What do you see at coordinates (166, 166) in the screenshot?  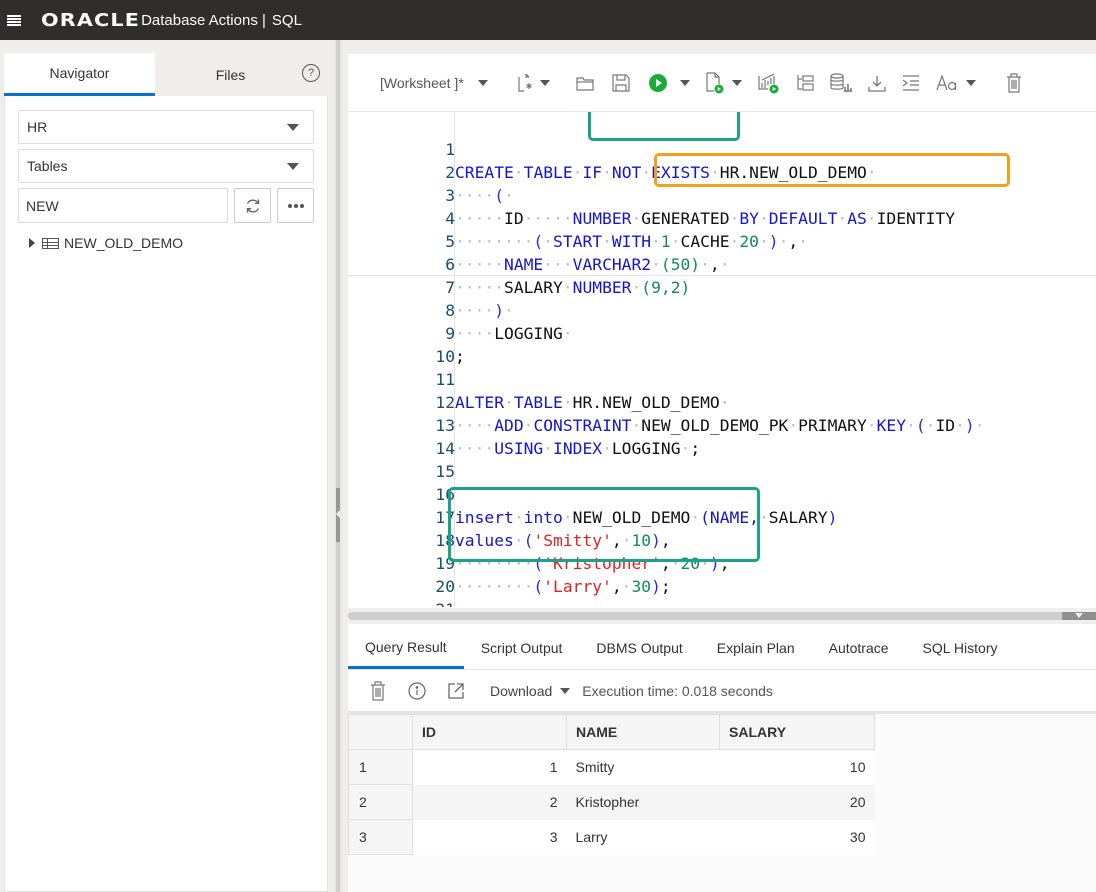 I see `object-type-select: Tables` at bounding box center [166, 166].